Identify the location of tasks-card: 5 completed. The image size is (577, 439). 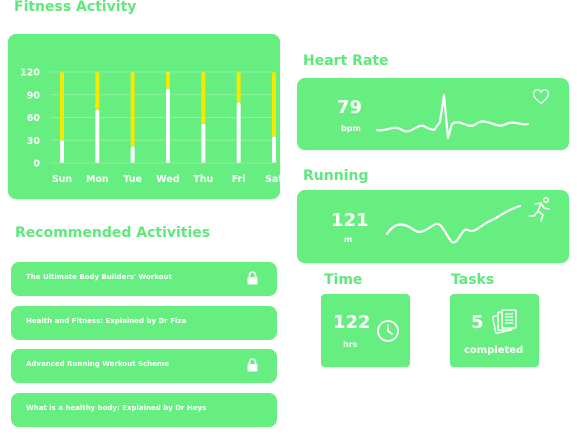
(494, 330).